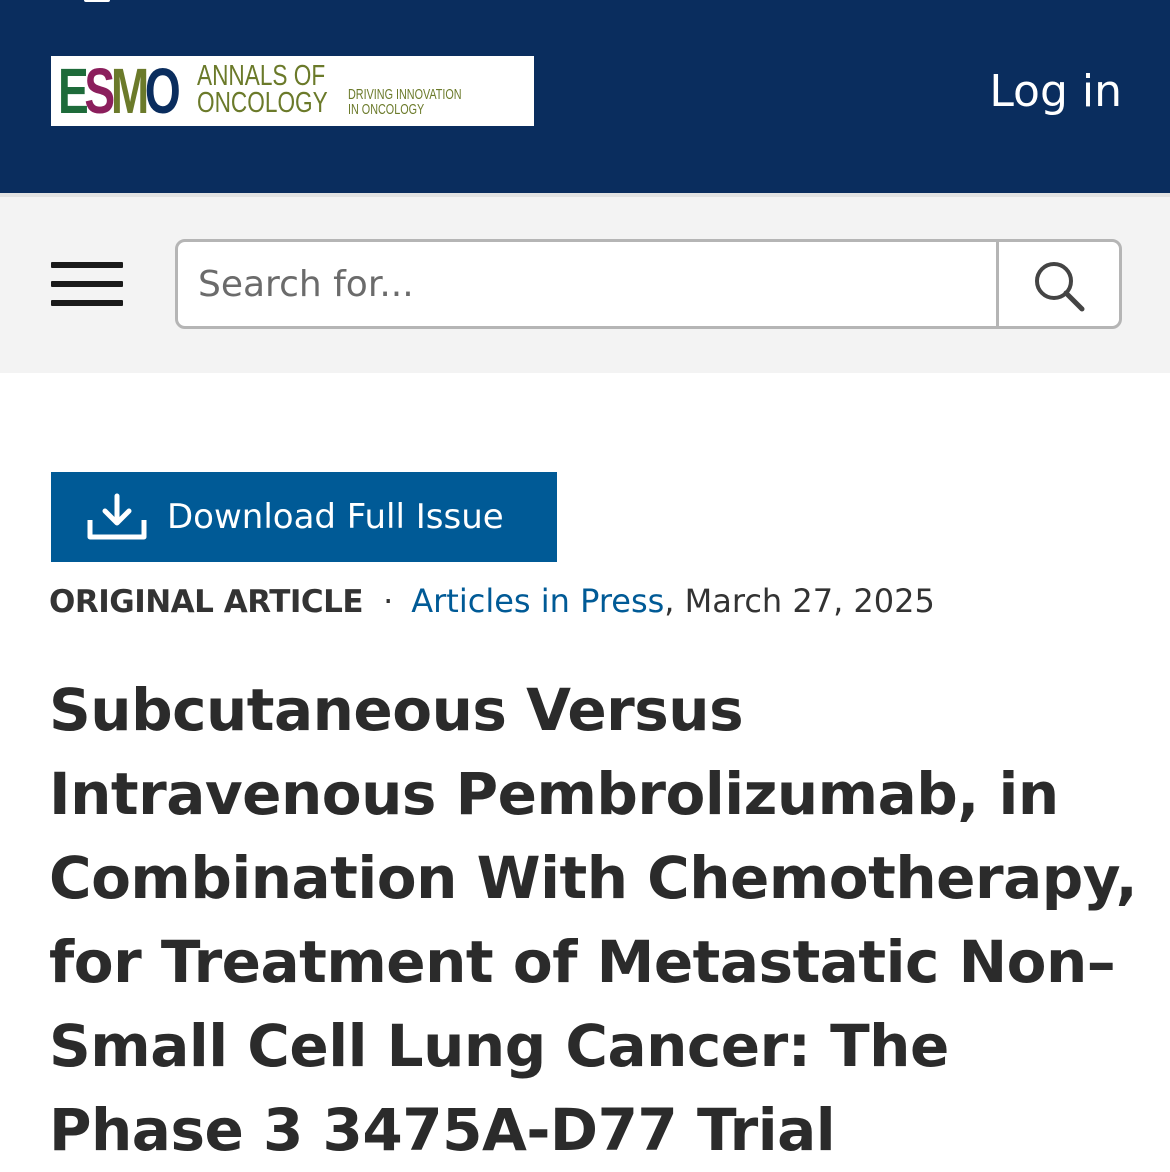 Image resolution: width=1170 pixels, height=1172 pixels. What do you see at coordinates (87, 284) in the screenshot?
I see `hamburger-menu-icon` at bounding box center [87, 284].